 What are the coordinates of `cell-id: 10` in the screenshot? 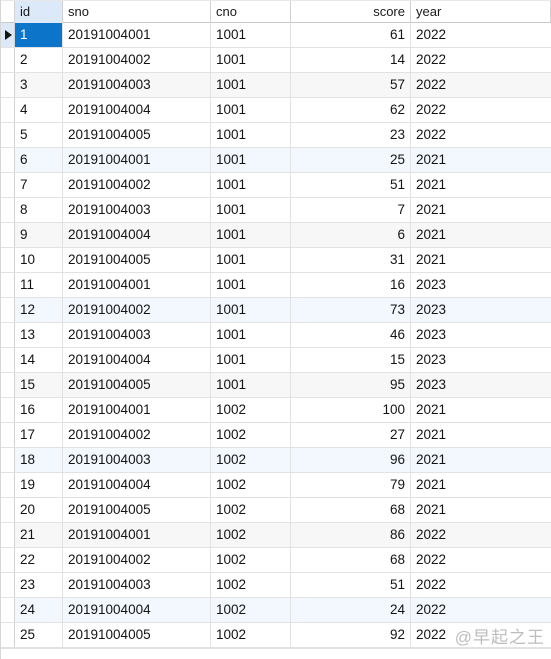 It's located at (39, 260).